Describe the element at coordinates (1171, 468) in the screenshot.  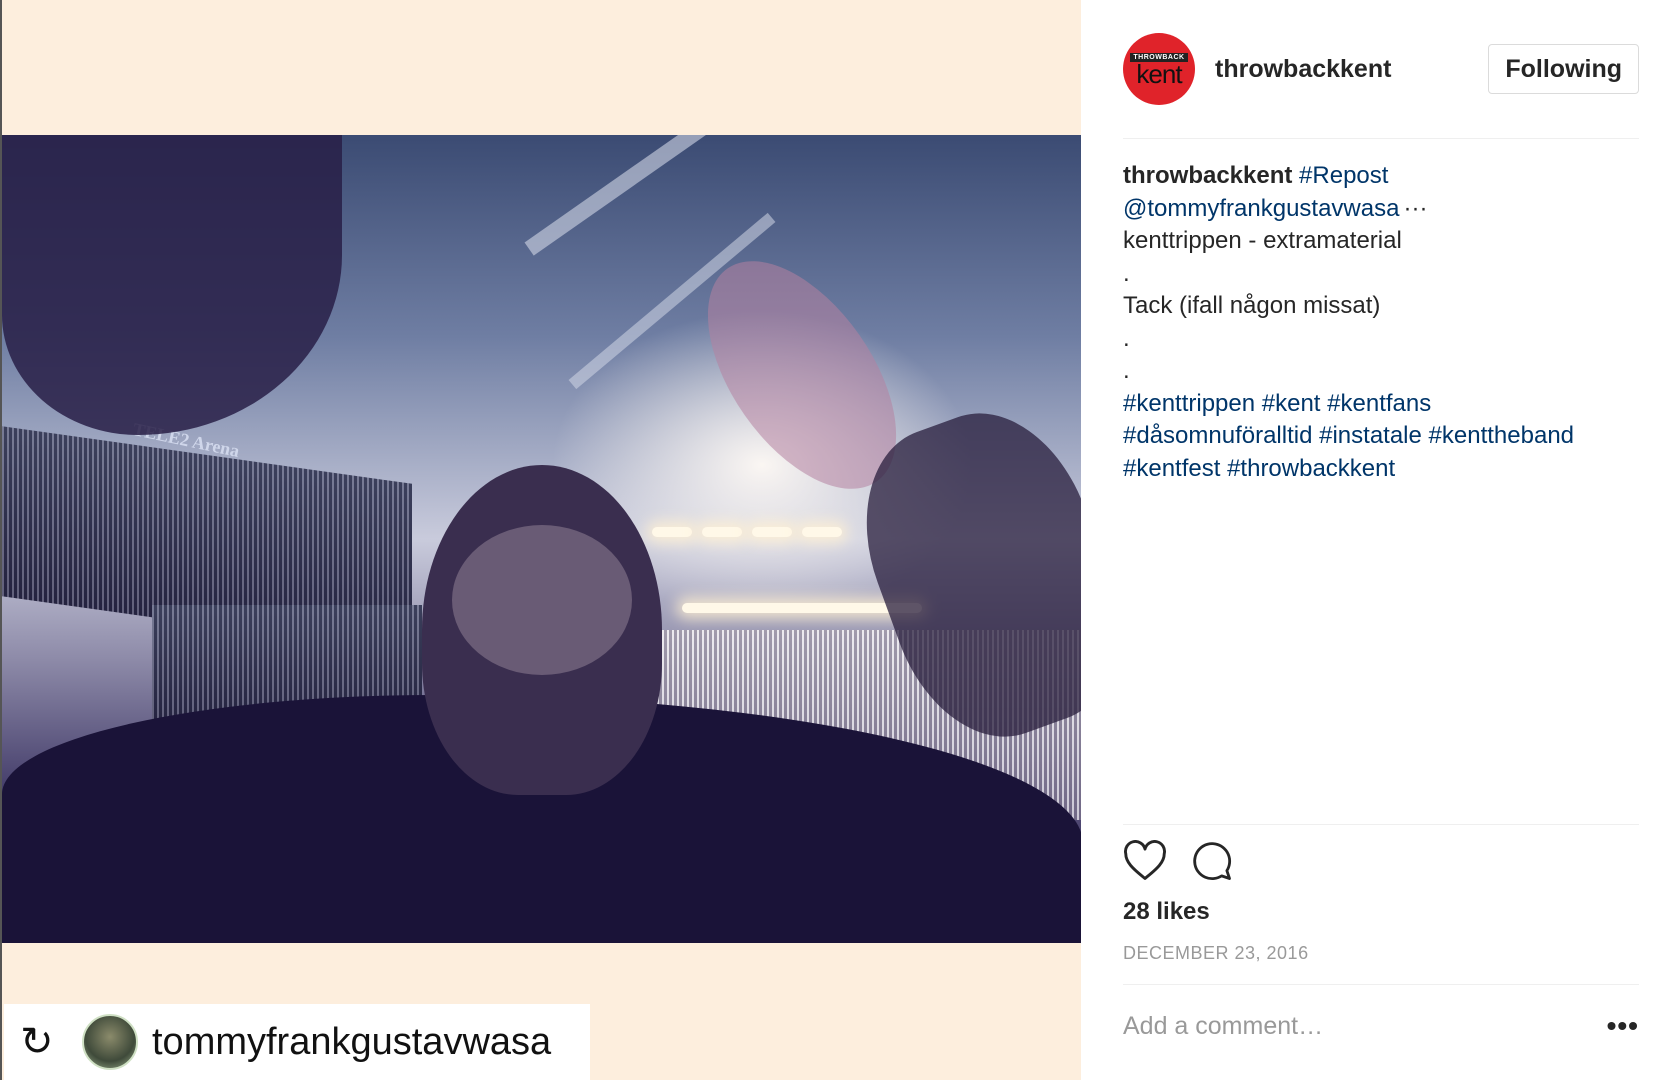
I see `hashtag-link: #kentfest` at that location.